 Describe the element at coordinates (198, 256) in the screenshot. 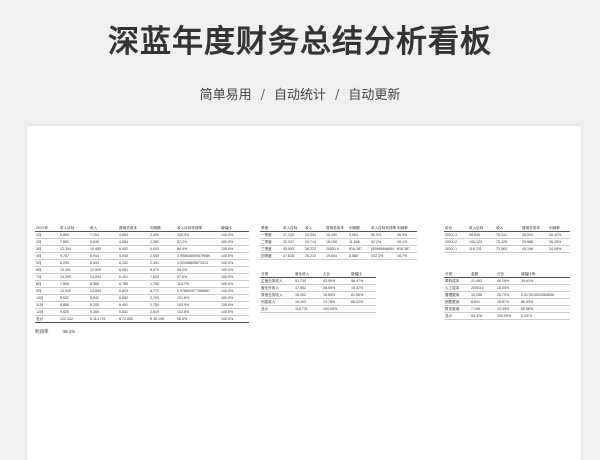

I see `table-cell: 0.996608590579989` at that location.